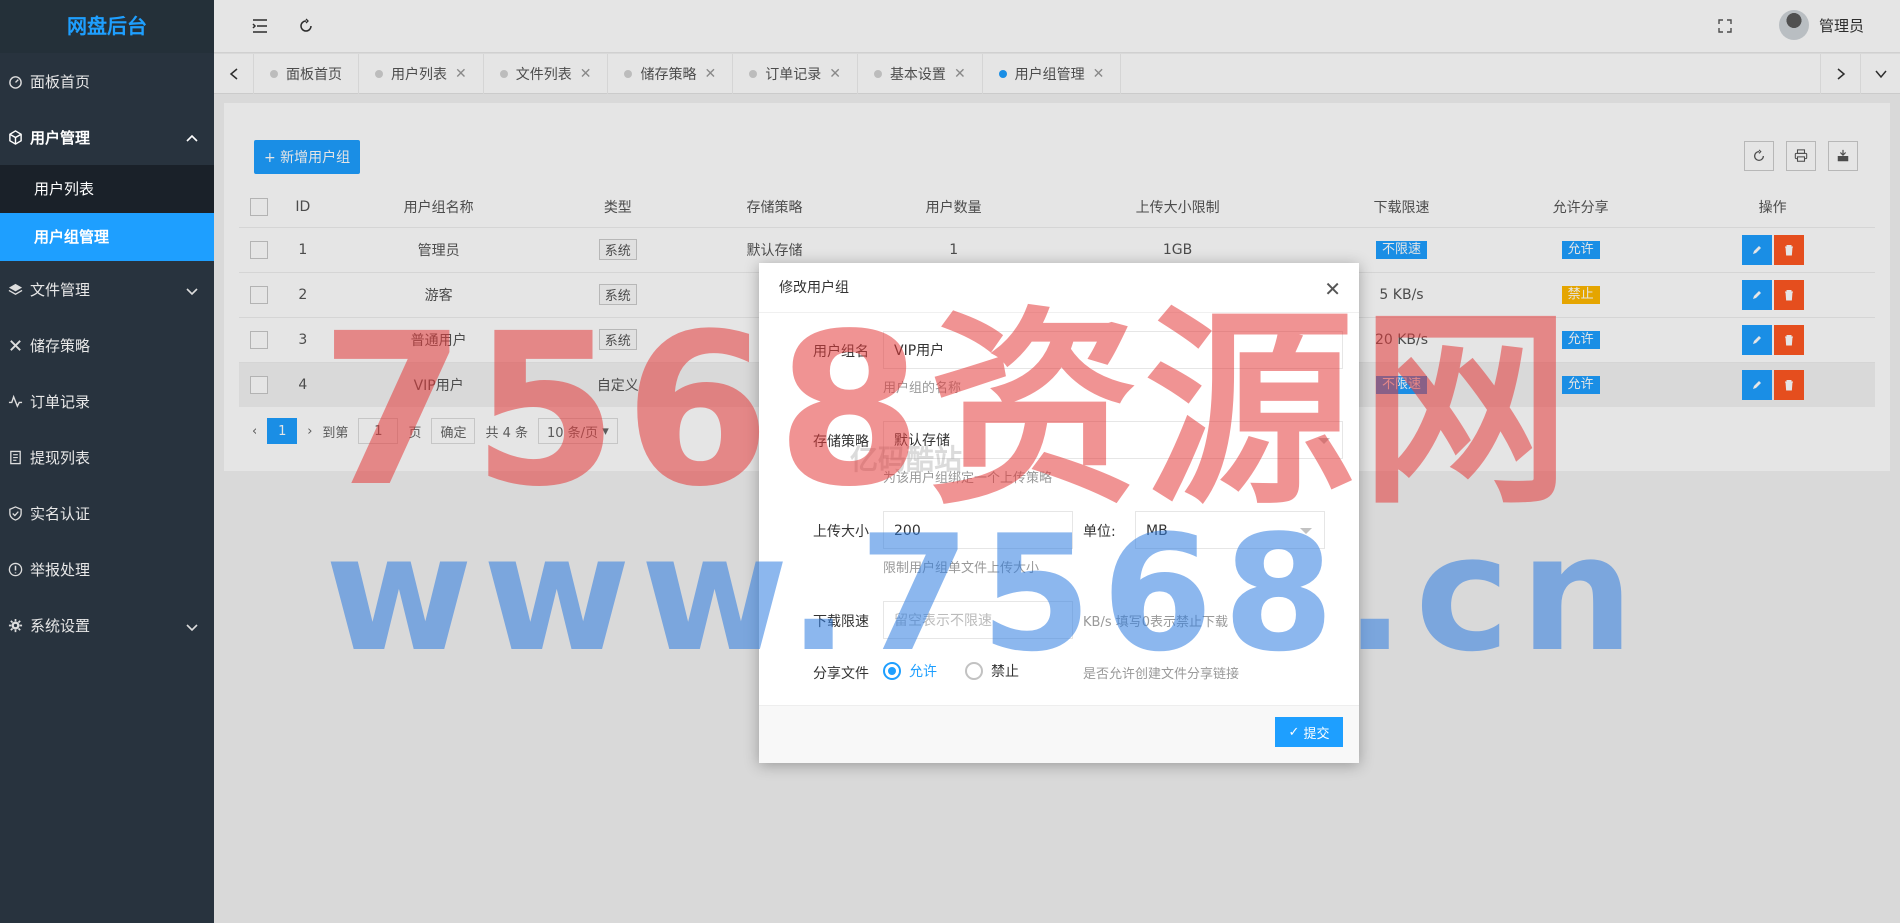 The image size is (1900, 923). Describe the element at coordinates (60, 569) in the screenshot. I see `sidebar-item-label: 举报处理` at that location.